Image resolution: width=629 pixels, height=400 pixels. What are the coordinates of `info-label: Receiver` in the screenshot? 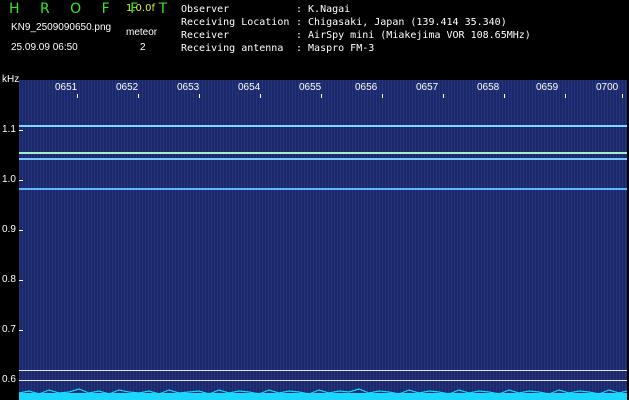 It's located at (205, 35).